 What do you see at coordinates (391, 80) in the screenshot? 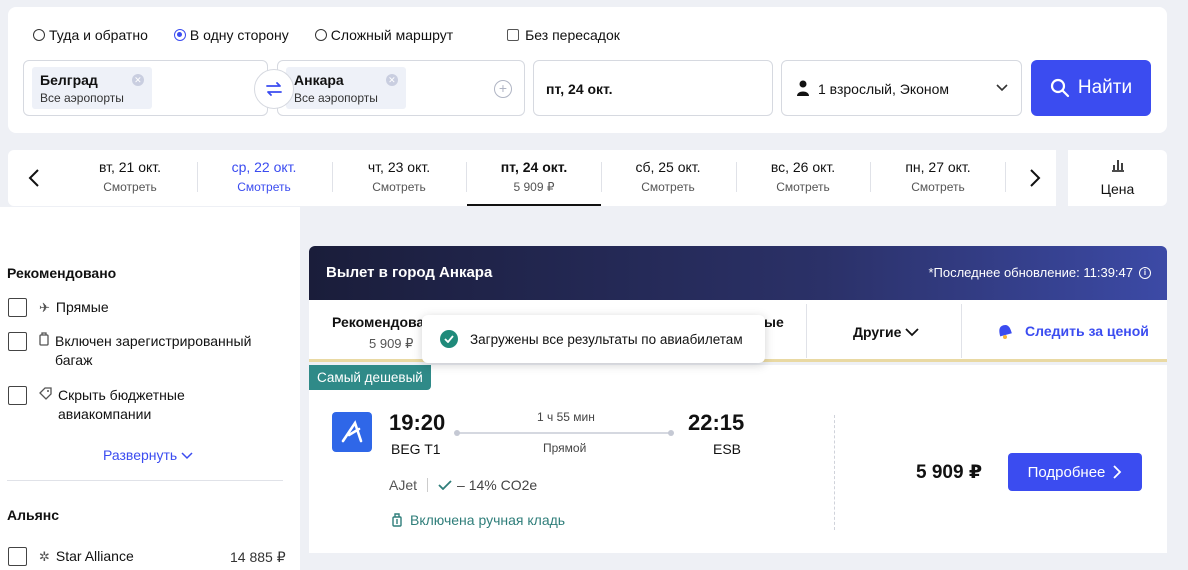
I see `clear-destination-icon: ✕` at bounding box center [391, 80].